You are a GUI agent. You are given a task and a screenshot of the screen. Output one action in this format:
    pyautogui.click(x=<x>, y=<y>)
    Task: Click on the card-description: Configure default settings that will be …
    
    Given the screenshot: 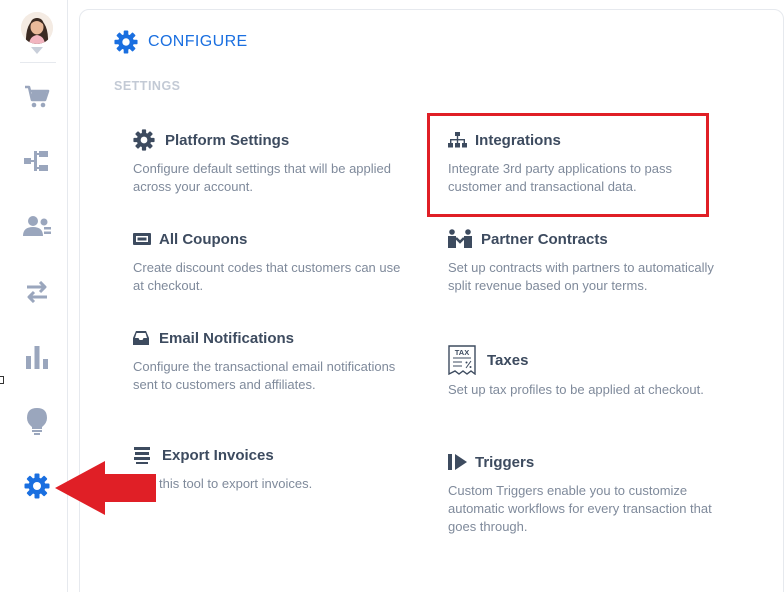 What is the action you would take?
    pyautogui.click(x=262, y=177)
    